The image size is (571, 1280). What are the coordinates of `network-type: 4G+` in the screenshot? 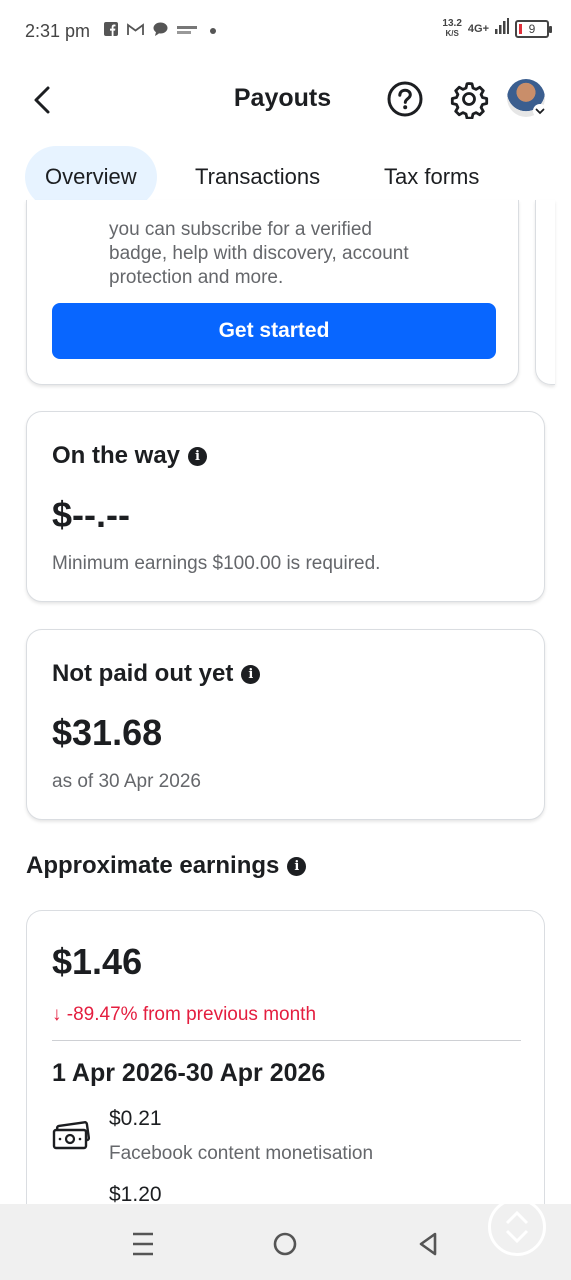 It's located at (478, 28).